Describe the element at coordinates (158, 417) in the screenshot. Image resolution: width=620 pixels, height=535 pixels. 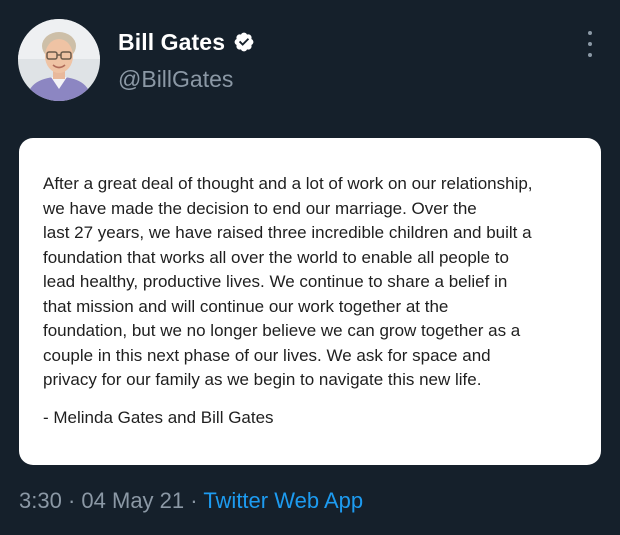
I see `statement-signature: - Melinda Gates and Bill Gates` at that location.